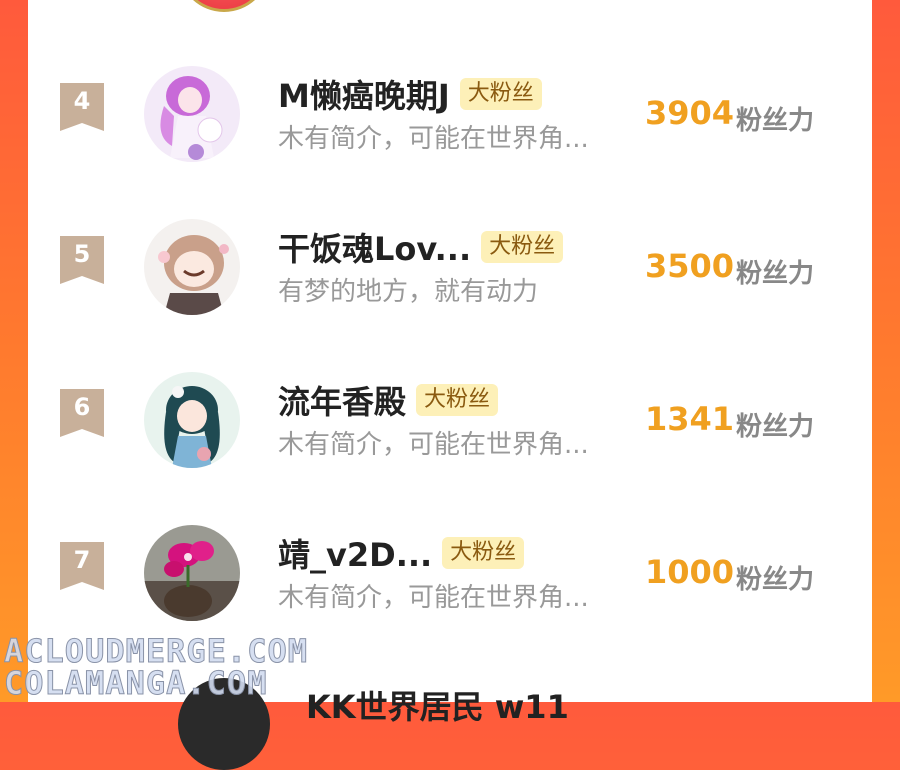 The image size is (900, 770). Describe the element at coordinates (82, 407) in the screenshot. I see `rank-number: 6` at that location.